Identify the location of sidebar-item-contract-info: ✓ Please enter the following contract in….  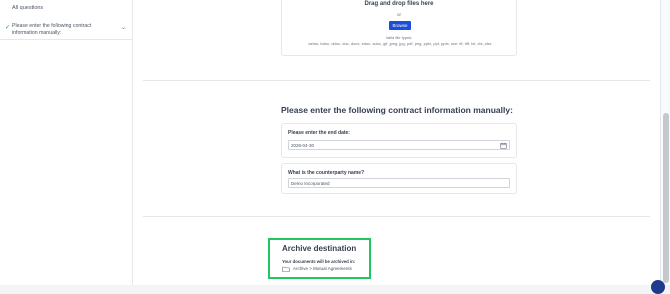
(66, 29).